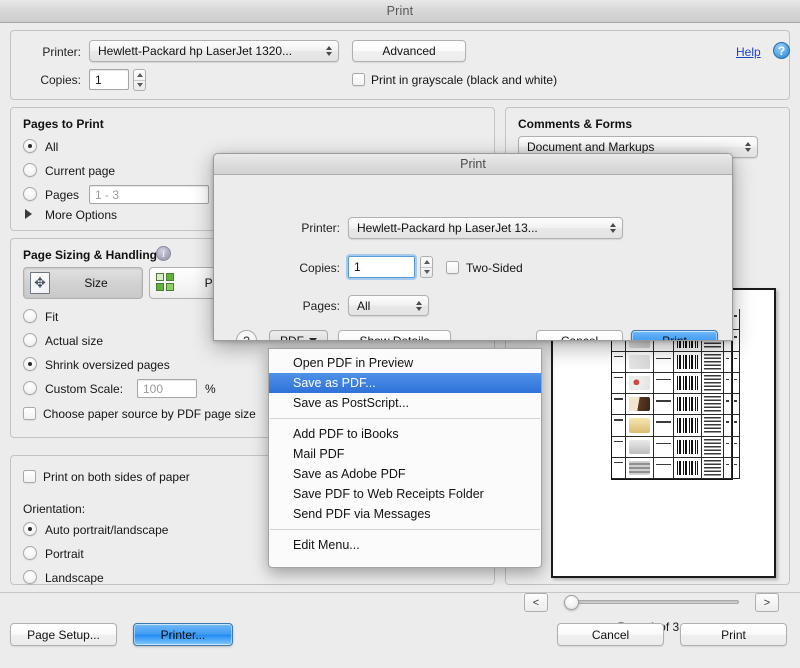 This screenshot has height=668, width=800. What do you see at coordinates (62, 195) in the screenshot?
I see `radio-pages-label: Pages` at bounding box center [62, 195].